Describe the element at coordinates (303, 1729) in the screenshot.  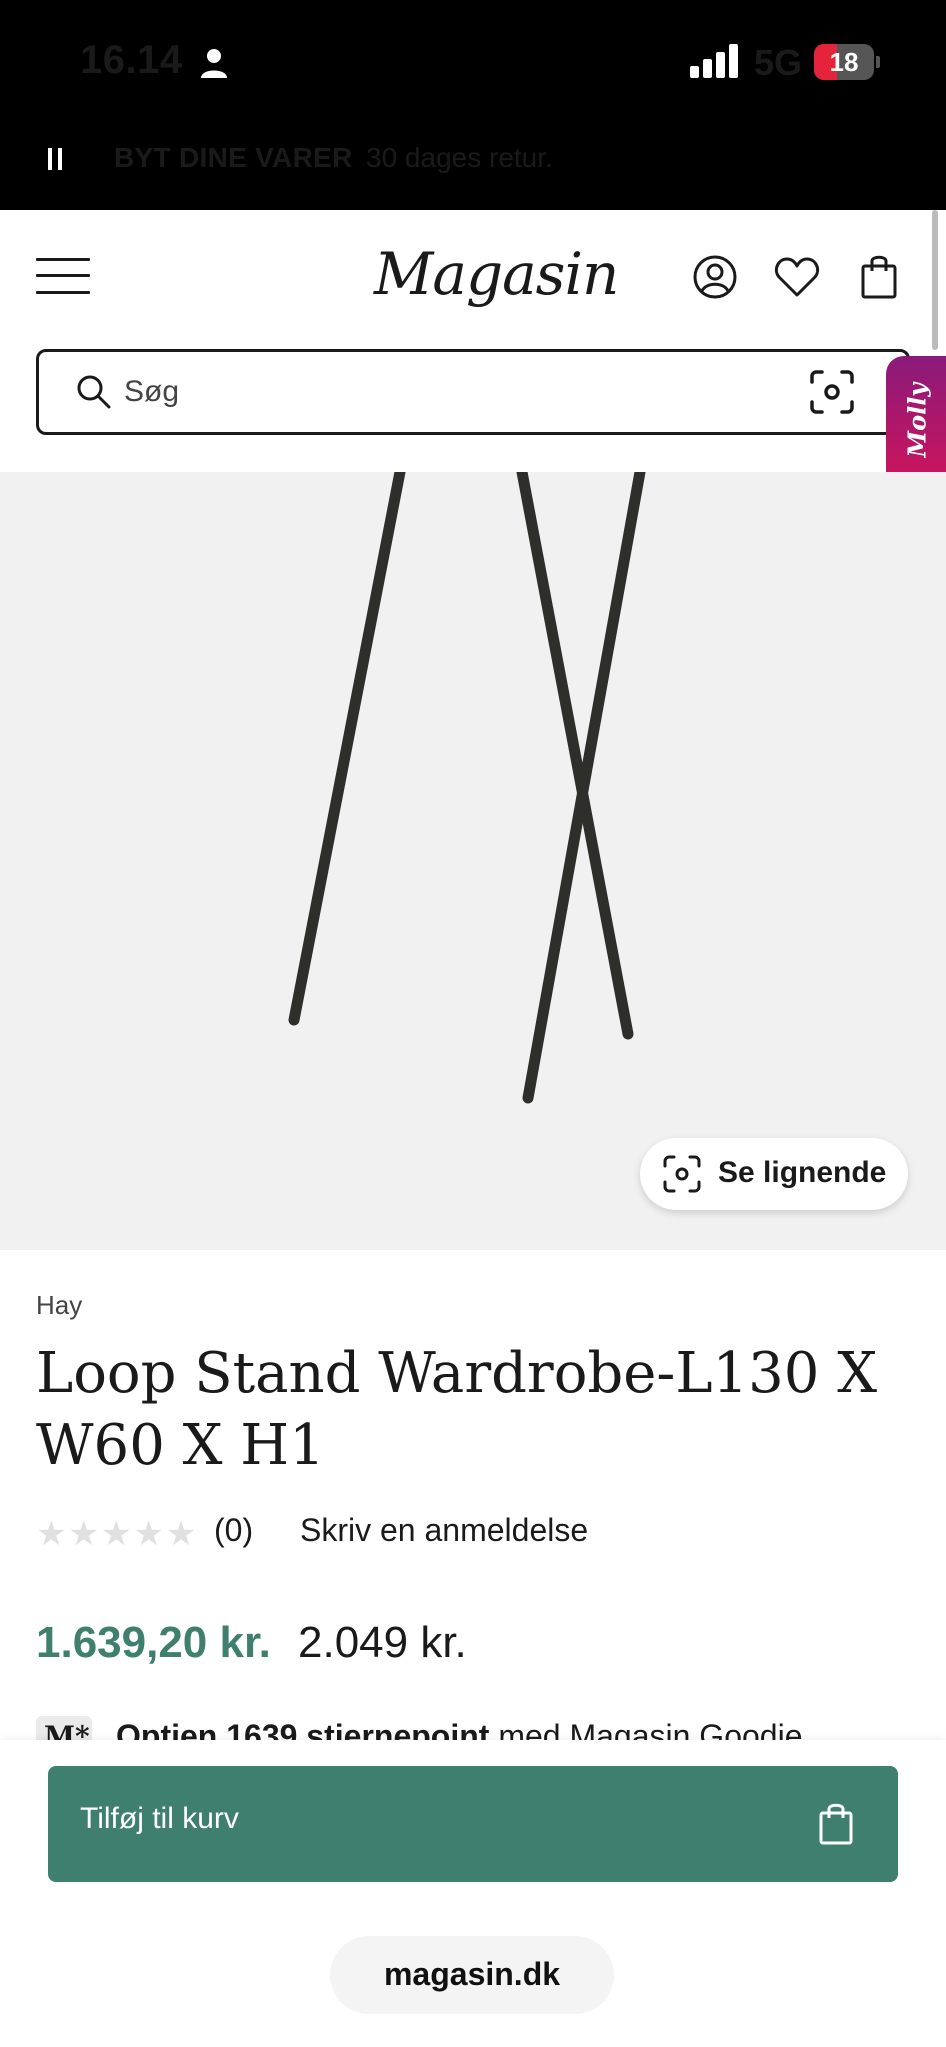
I see `loyalty-points-amount: Optjen 1639 stjernepoint` at that location.